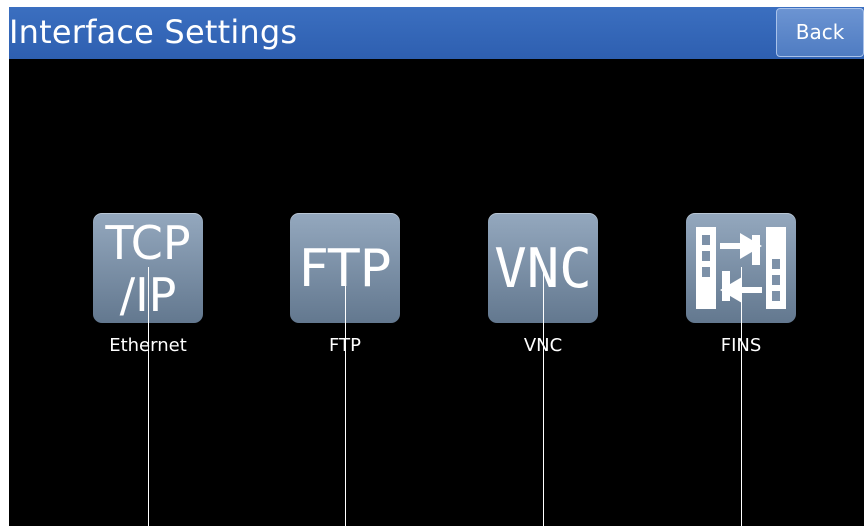 The width and height of the screenshot is (864, 526). I want to click on page-title: Interface Settings, so click(153, 32).